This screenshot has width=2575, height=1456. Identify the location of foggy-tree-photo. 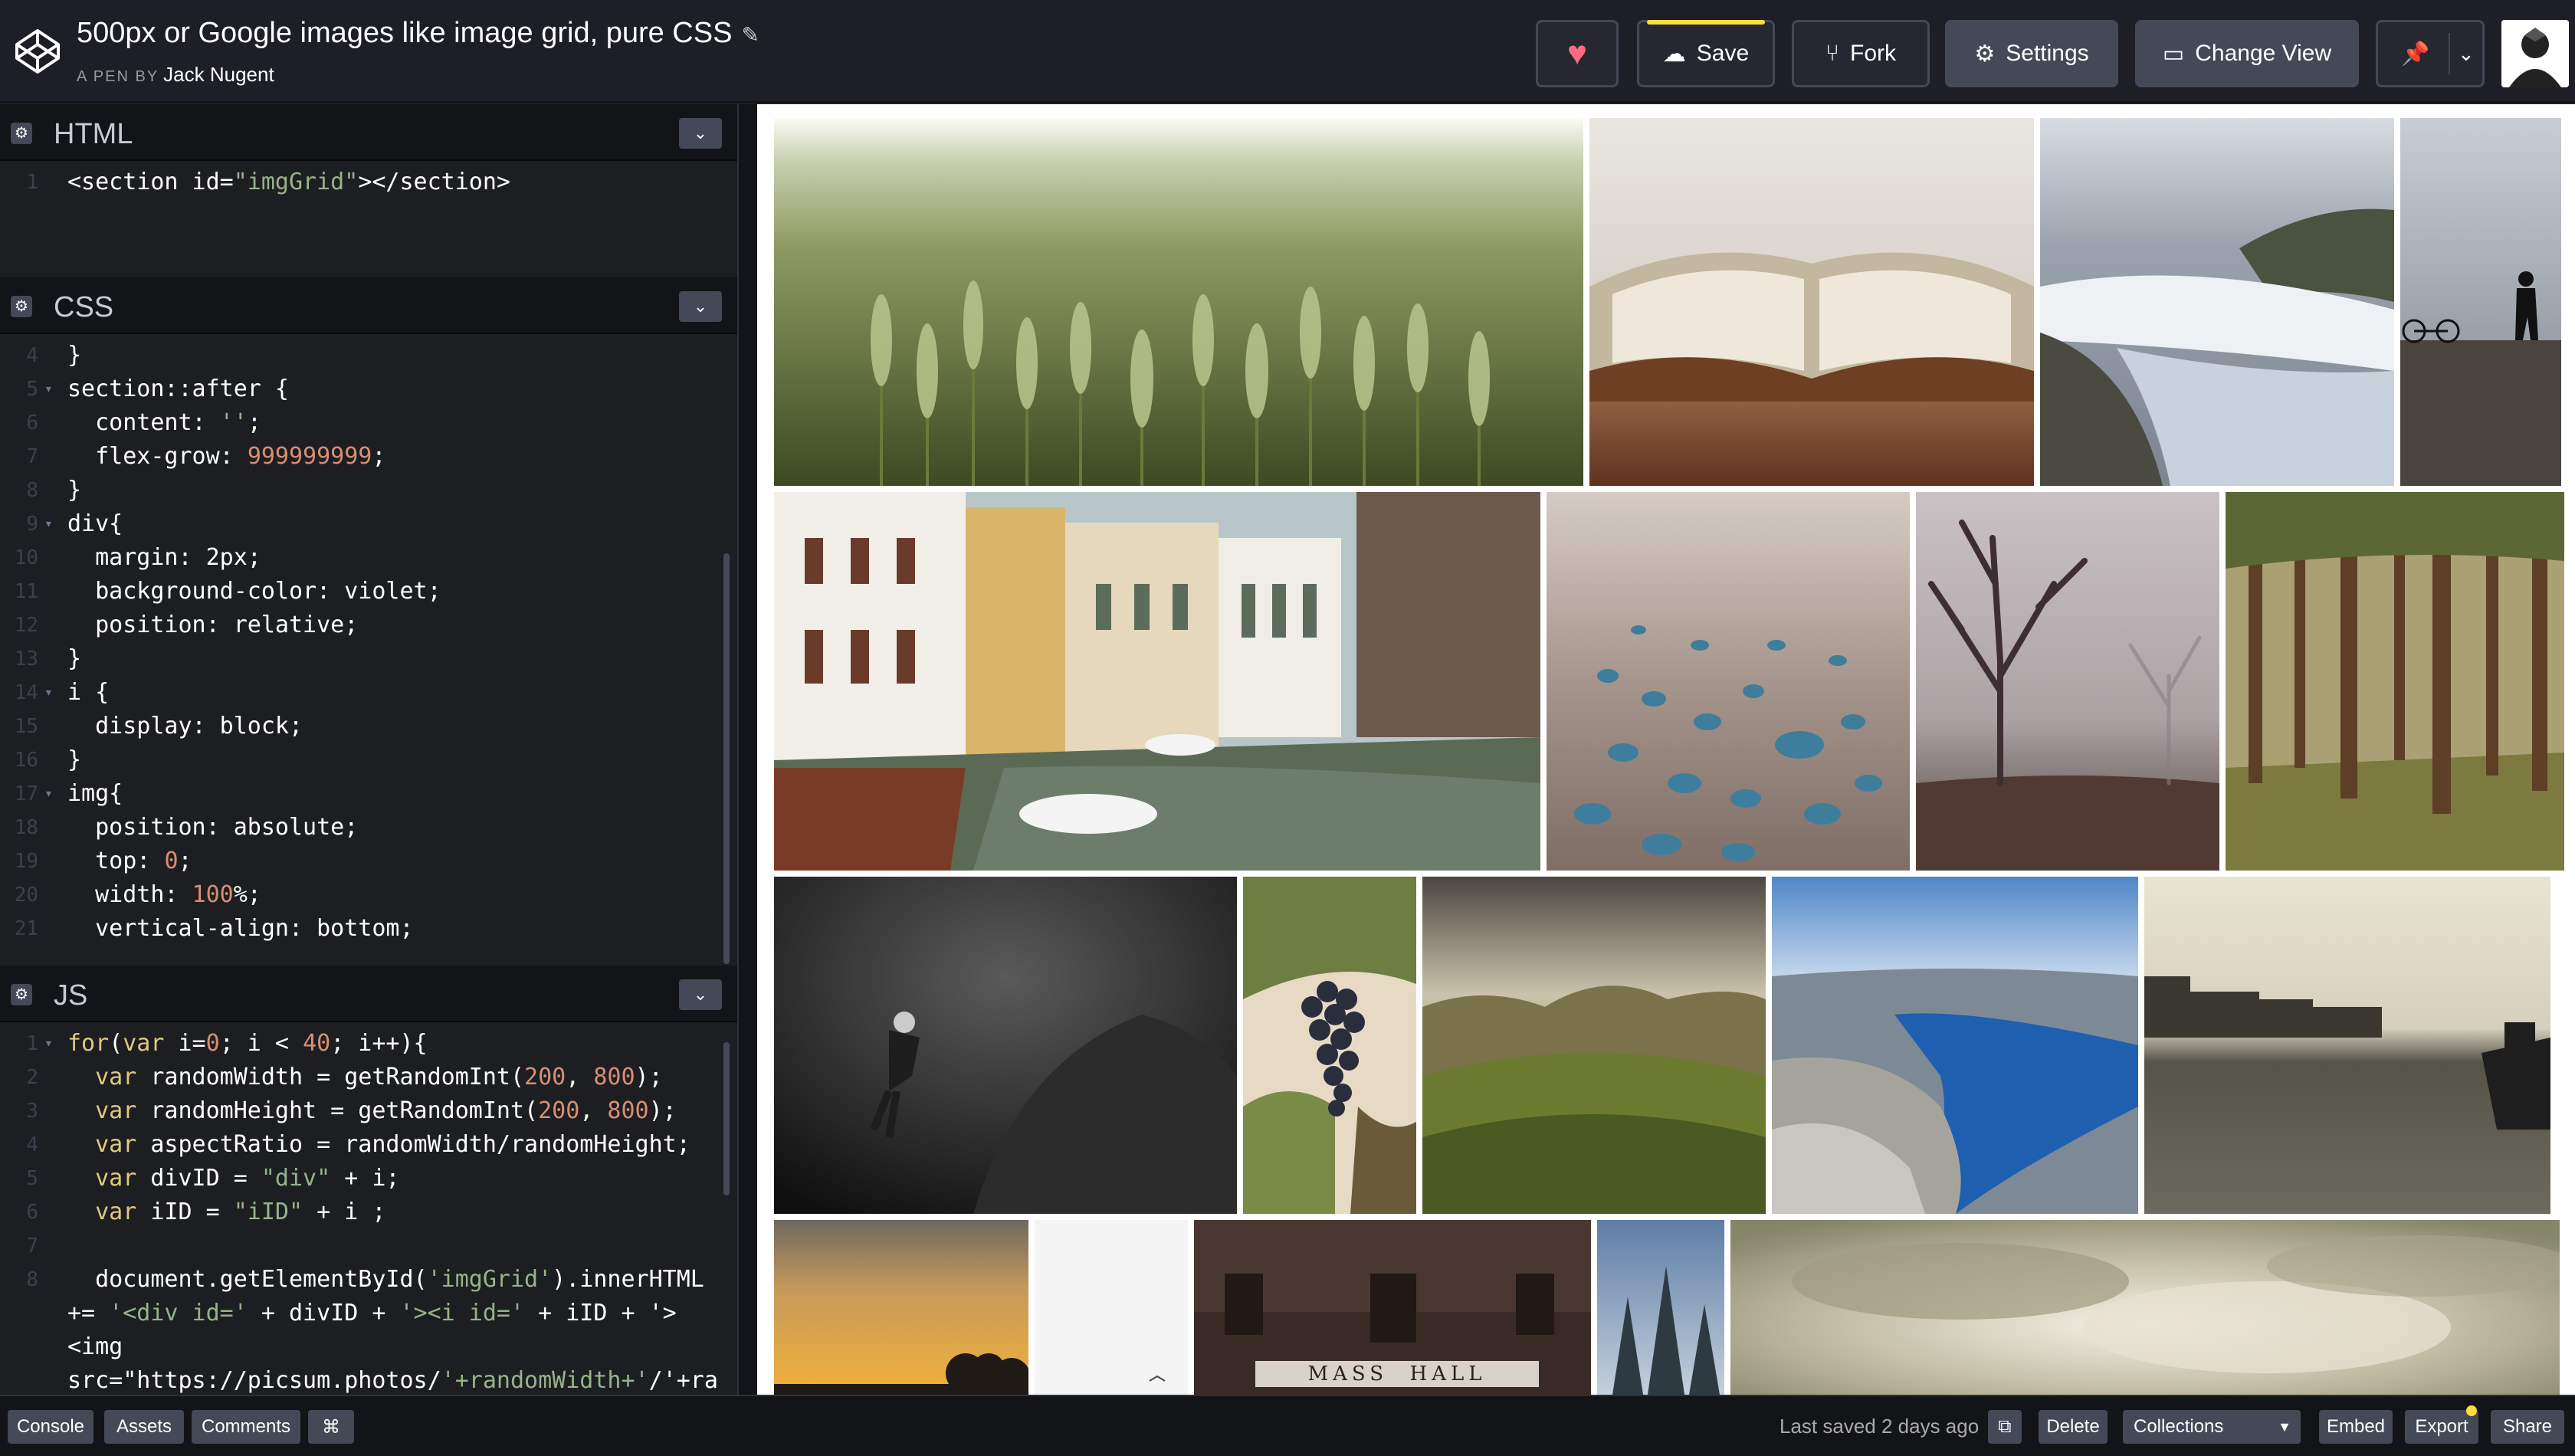
(2068, 681).